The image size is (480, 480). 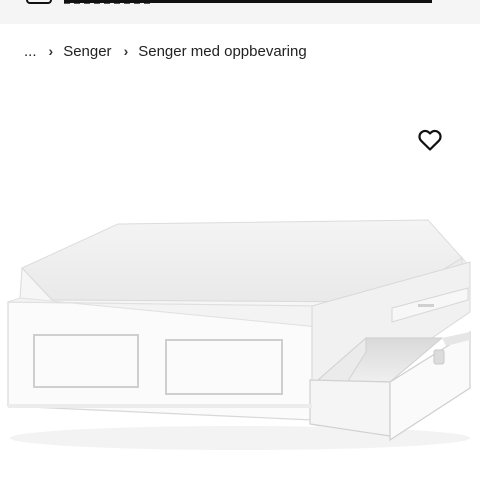 I want to click on top-bar-underline, so click(x=248, y=1).